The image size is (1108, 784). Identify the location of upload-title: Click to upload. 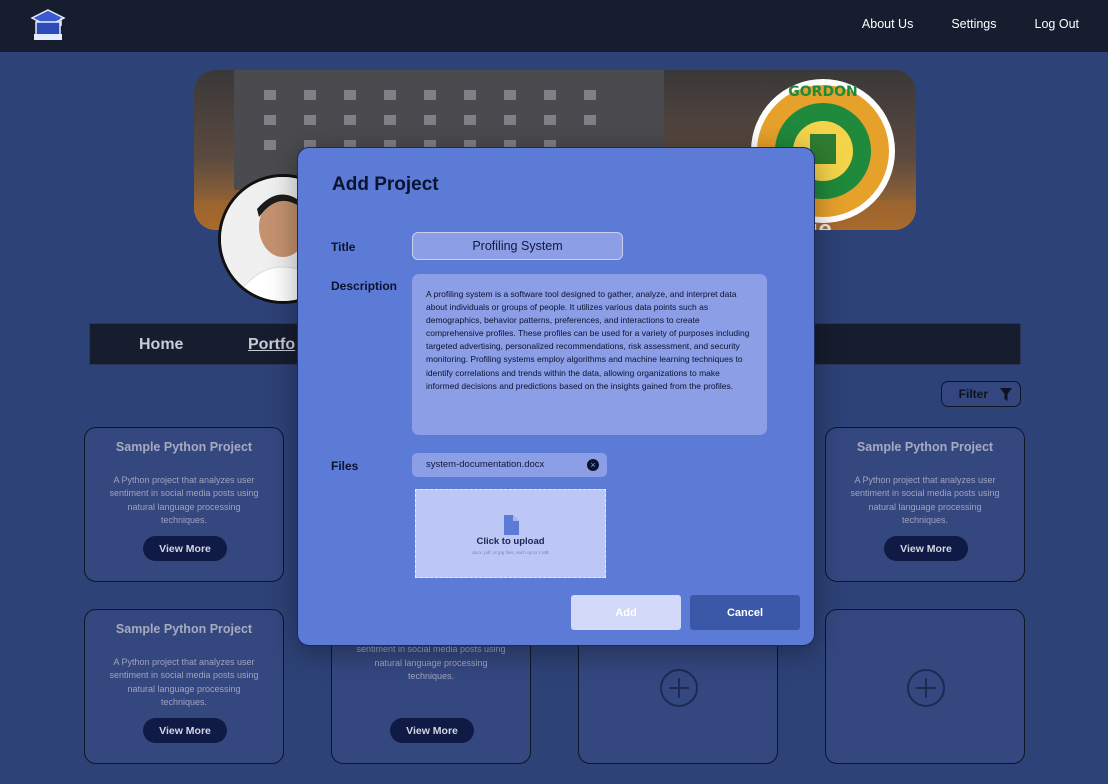
(510, 541).